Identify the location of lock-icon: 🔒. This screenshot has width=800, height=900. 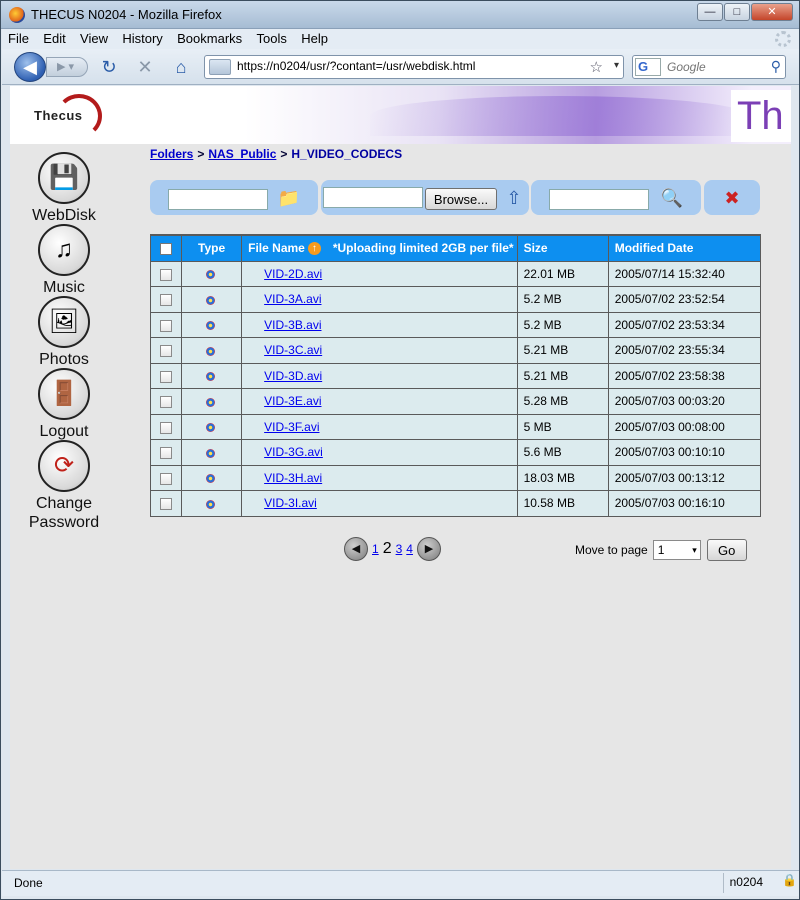
(789, 880).